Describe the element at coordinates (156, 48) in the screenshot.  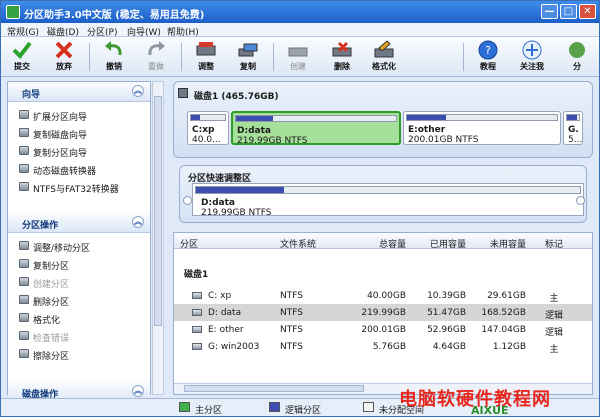
I see `redo-icon` at that location.